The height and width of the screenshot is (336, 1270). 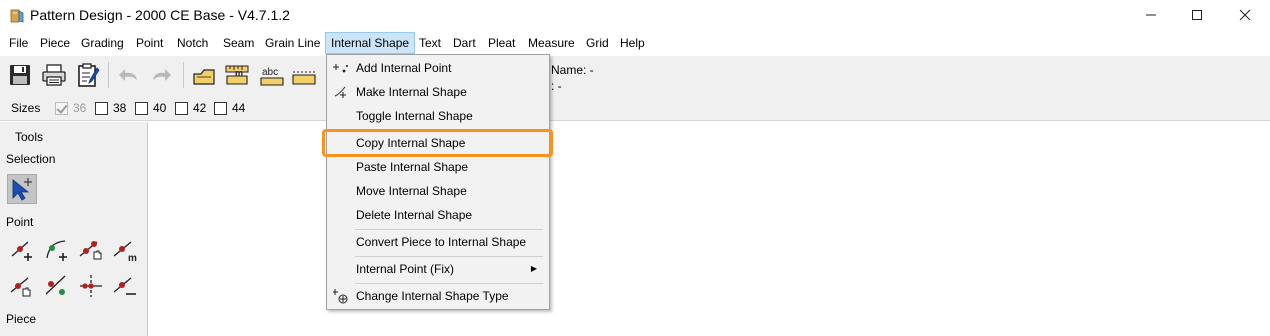 I want to click on intersect-point-tool, so click(x=91, y=286).